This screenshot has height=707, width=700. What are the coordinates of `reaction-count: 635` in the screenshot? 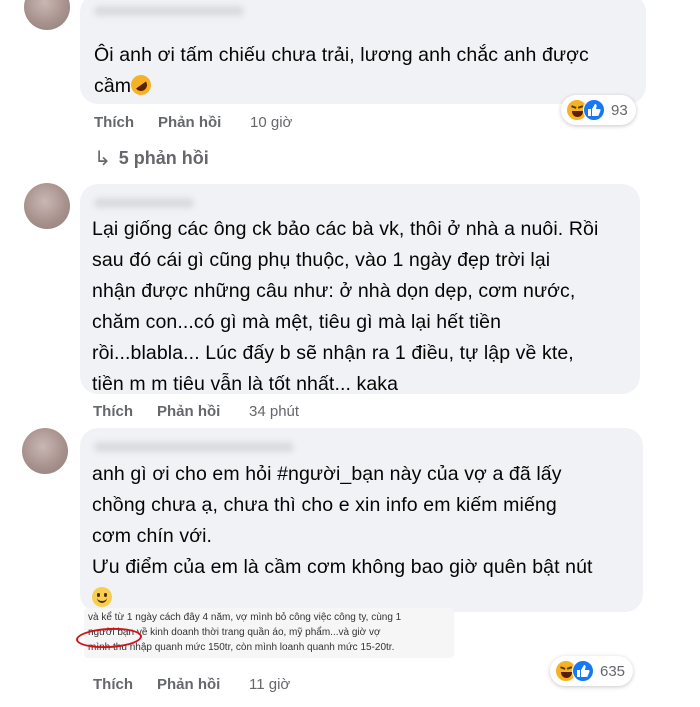 It's located at (613, 671).